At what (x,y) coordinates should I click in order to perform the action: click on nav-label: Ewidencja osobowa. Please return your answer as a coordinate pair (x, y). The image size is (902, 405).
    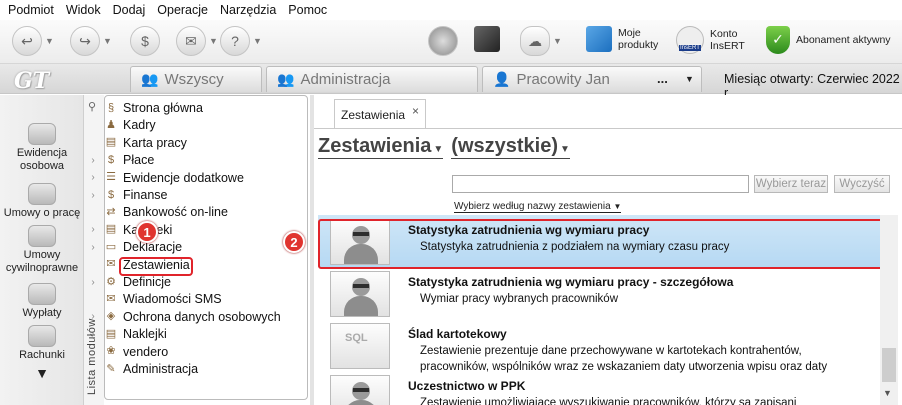
    Looking at the image, I should click on (42, 159).